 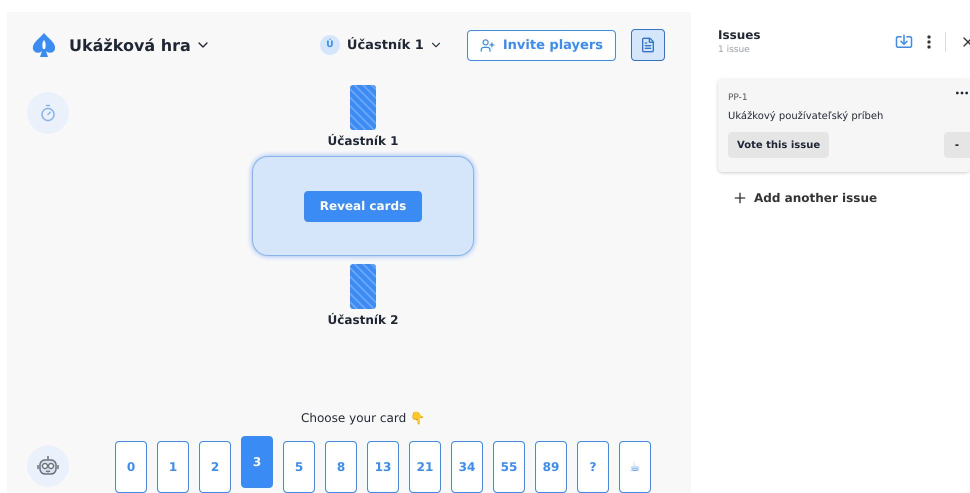 I want to click on user-avatar: Ú, so click(x=330, y=45).